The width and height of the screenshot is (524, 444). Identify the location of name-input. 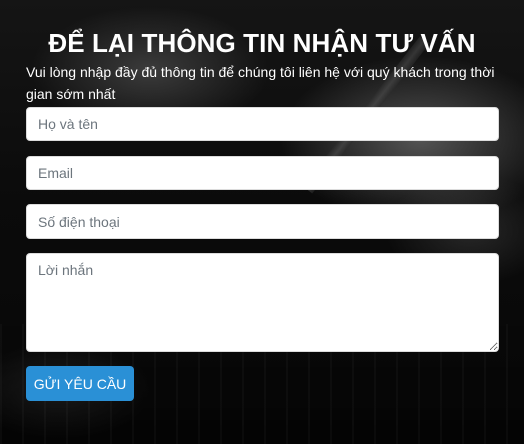
(262, 124).